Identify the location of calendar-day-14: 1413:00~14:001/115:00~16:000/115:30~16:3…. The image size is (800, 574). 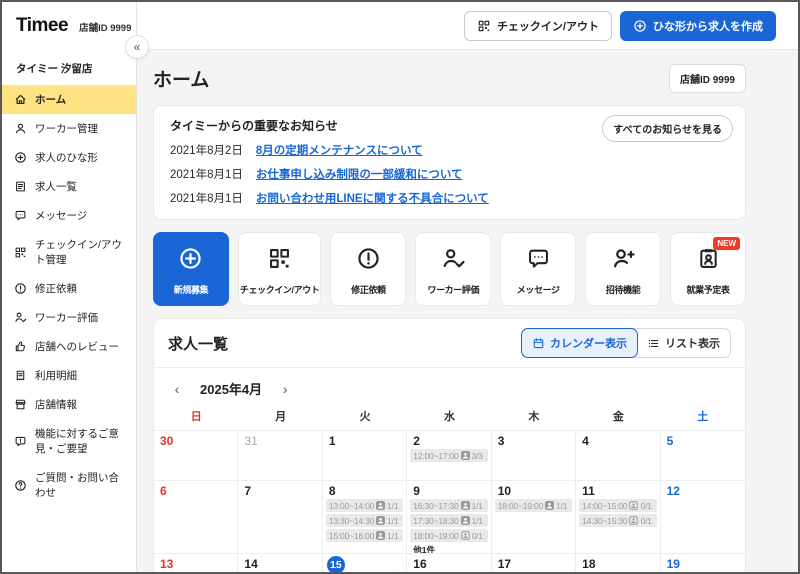
(280, 562).